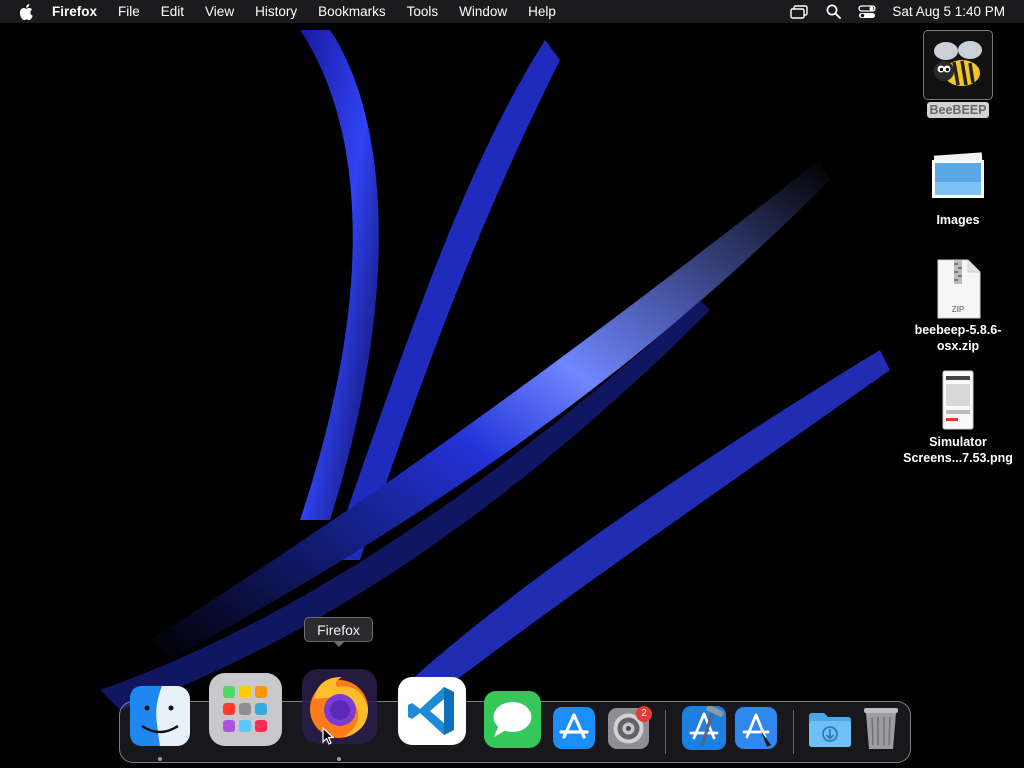 Image resolution: width=1024 pixels, height=768 pixels. I want to click on xcode-icon, so click(704, 727).